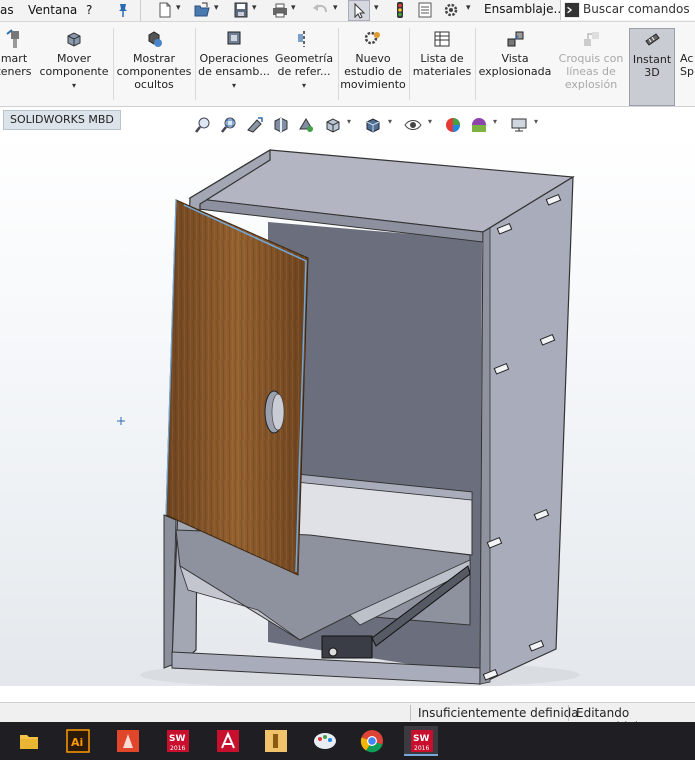 This screenshot has width=695, height=760. I want to click on instant-3d-icon, so click(652, 39).